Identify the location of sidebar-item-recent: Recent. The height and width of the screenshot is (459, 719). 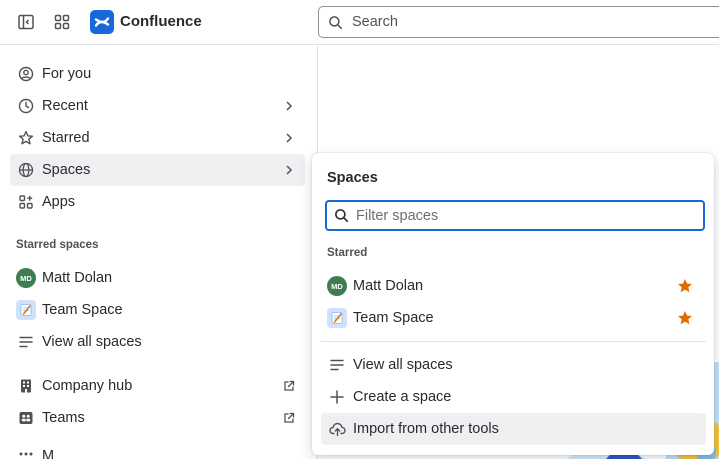
(157, 106).